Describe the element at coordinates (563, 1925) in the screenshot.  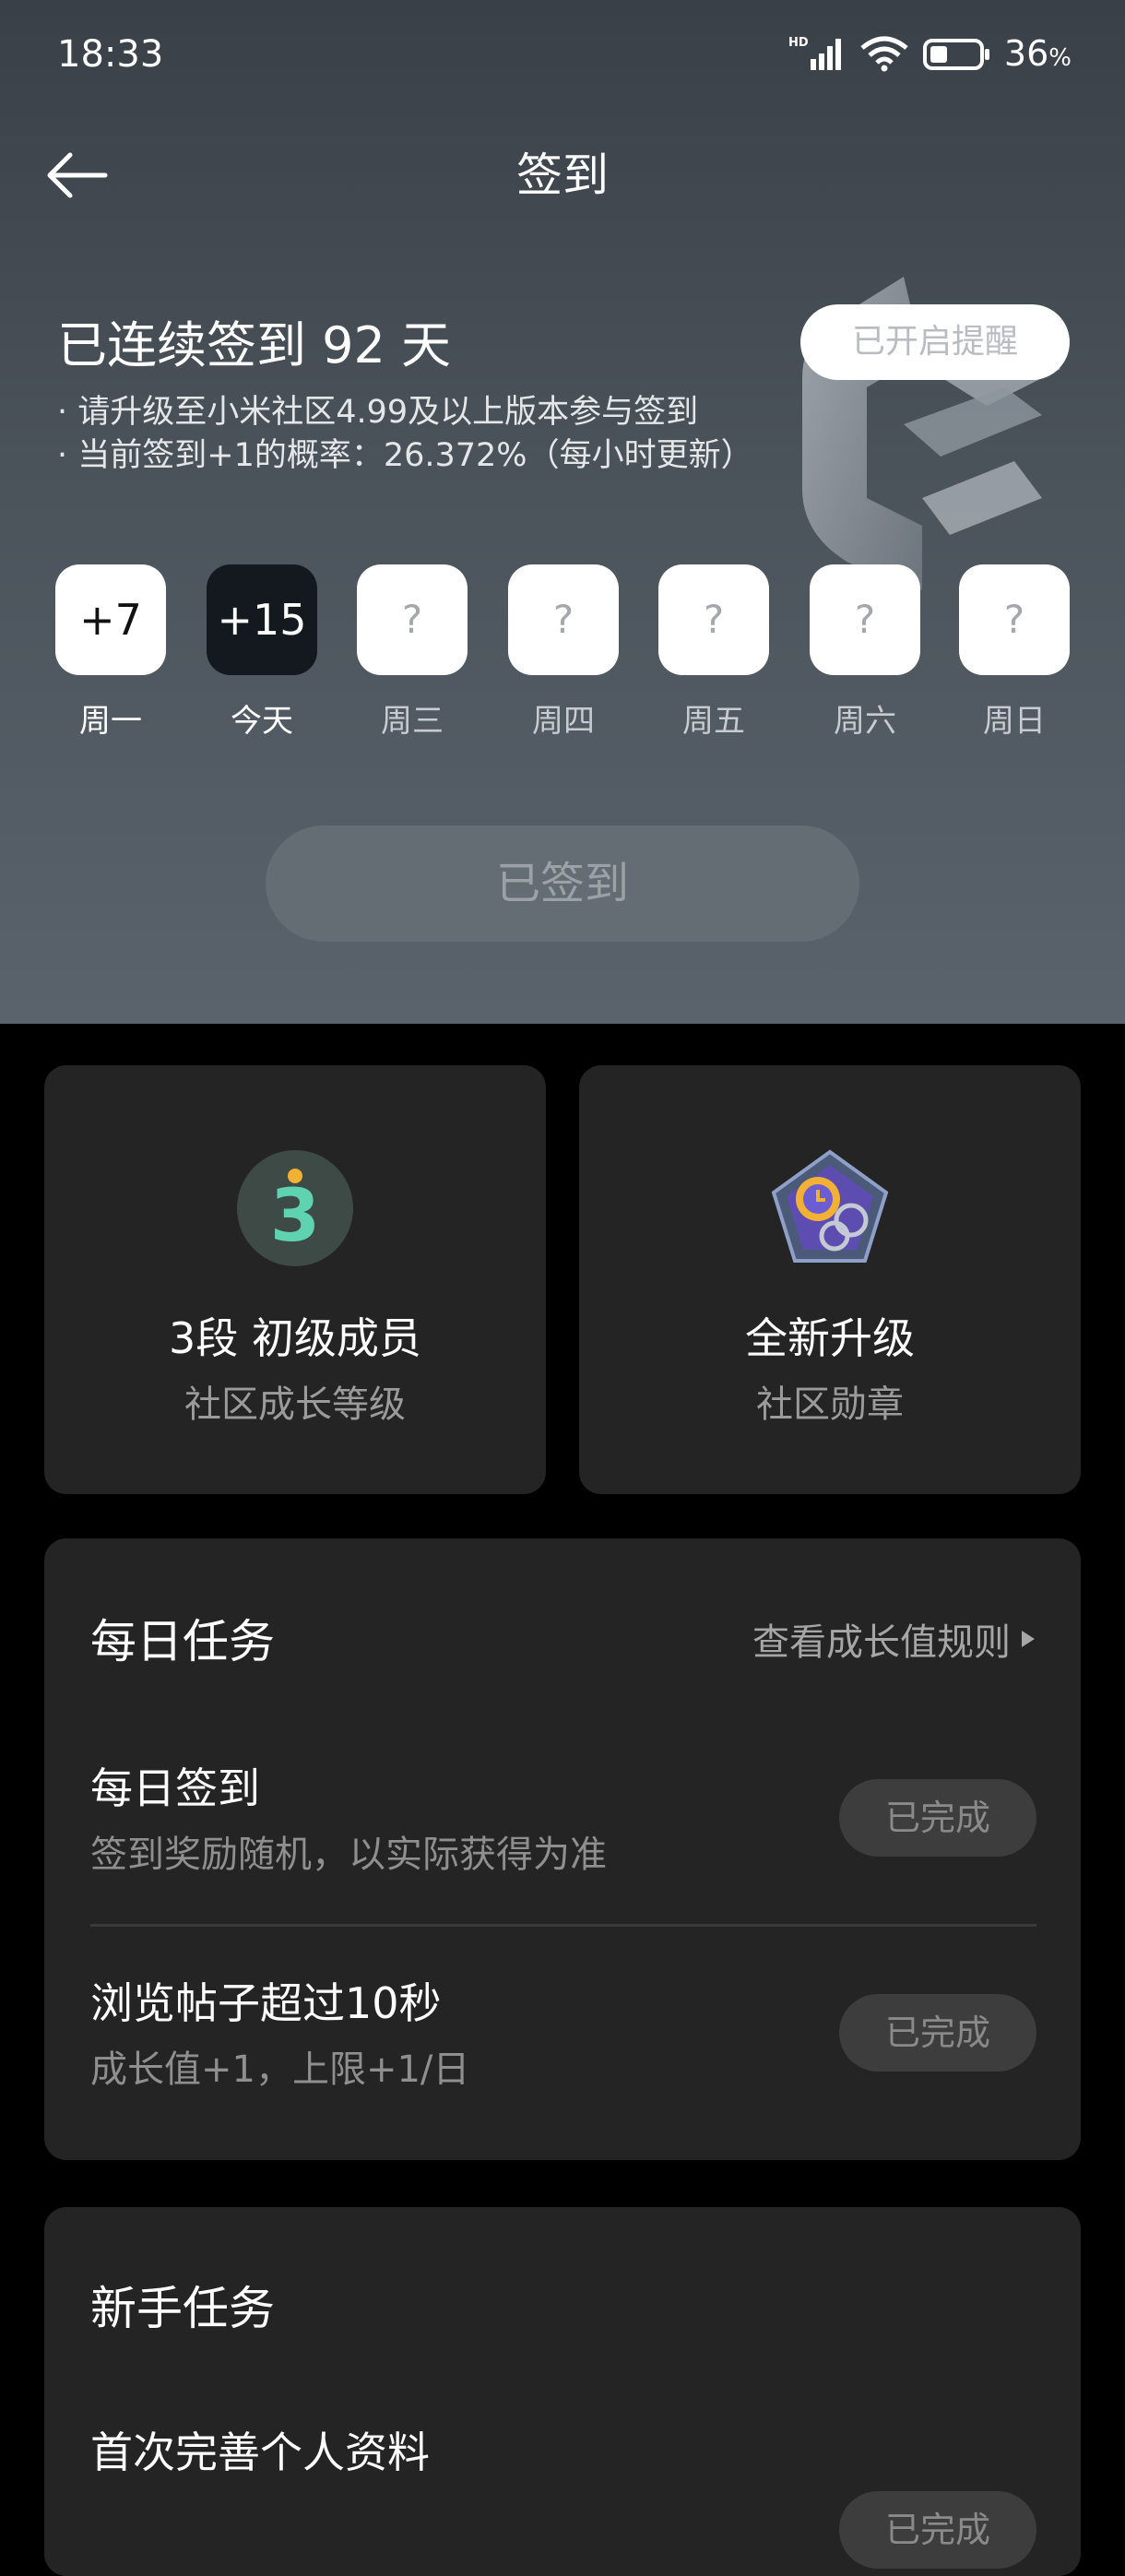
I see `task-divider` at that location.